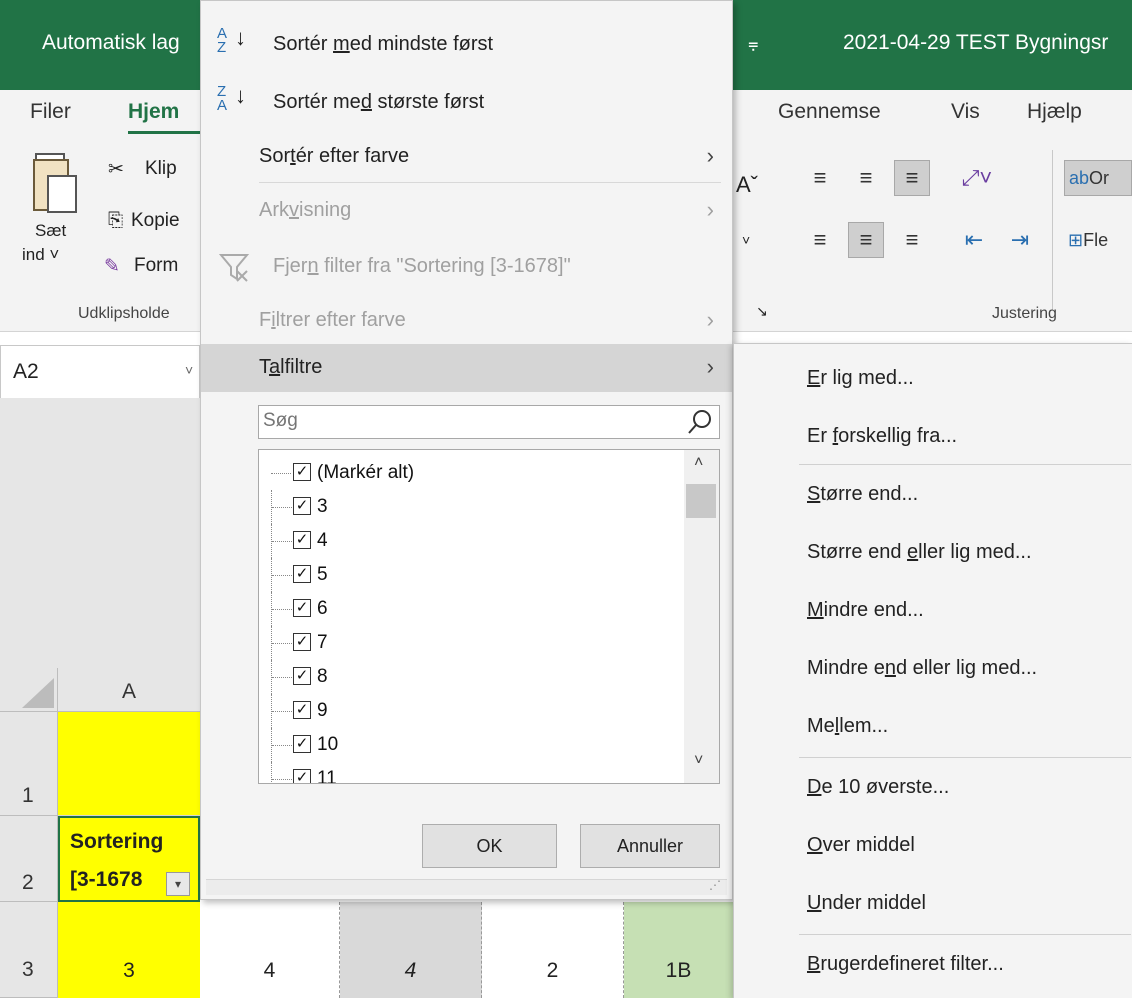 The image size is (1132, 998). What do you see at coordinates (50, 216) in the screenshot?
I see `paste-button` at bounding box center [50, 216].